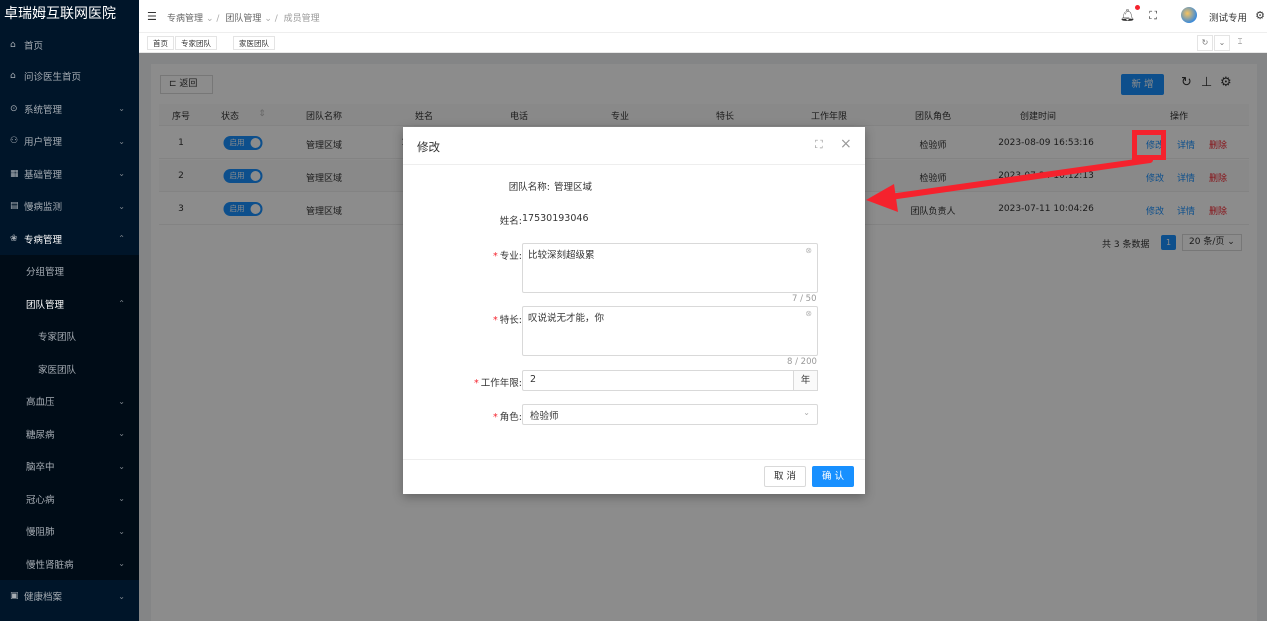 This screenshot has height=621, width=1267. I want to click on gear-icon: ⚙, so click(1260, 15).